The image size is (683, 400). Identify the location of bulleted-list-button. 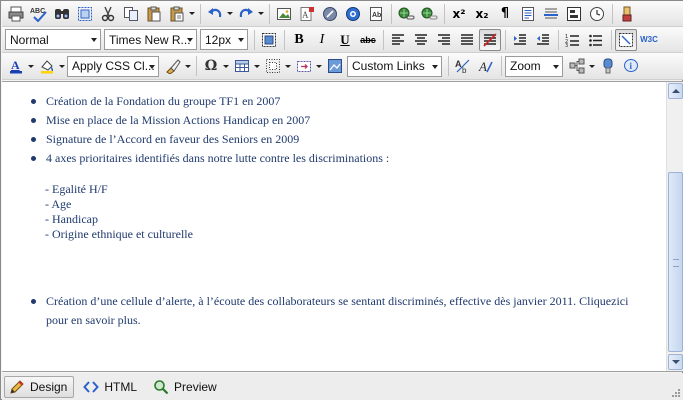
(596, 40).